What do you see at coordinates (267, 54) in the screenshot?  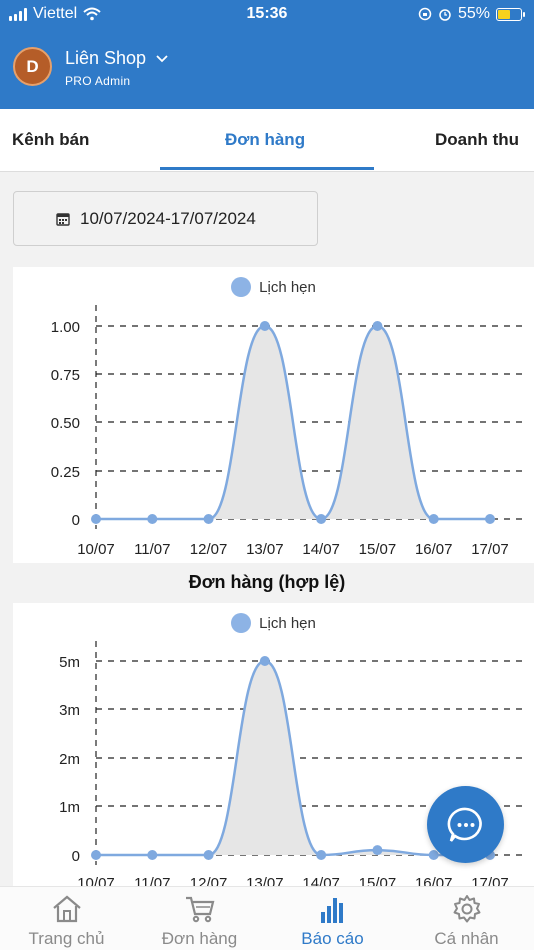 I see `app-header: Viettel 15:36 55% D Liên Shop PRO Admin` at bounding box center [267, 54].